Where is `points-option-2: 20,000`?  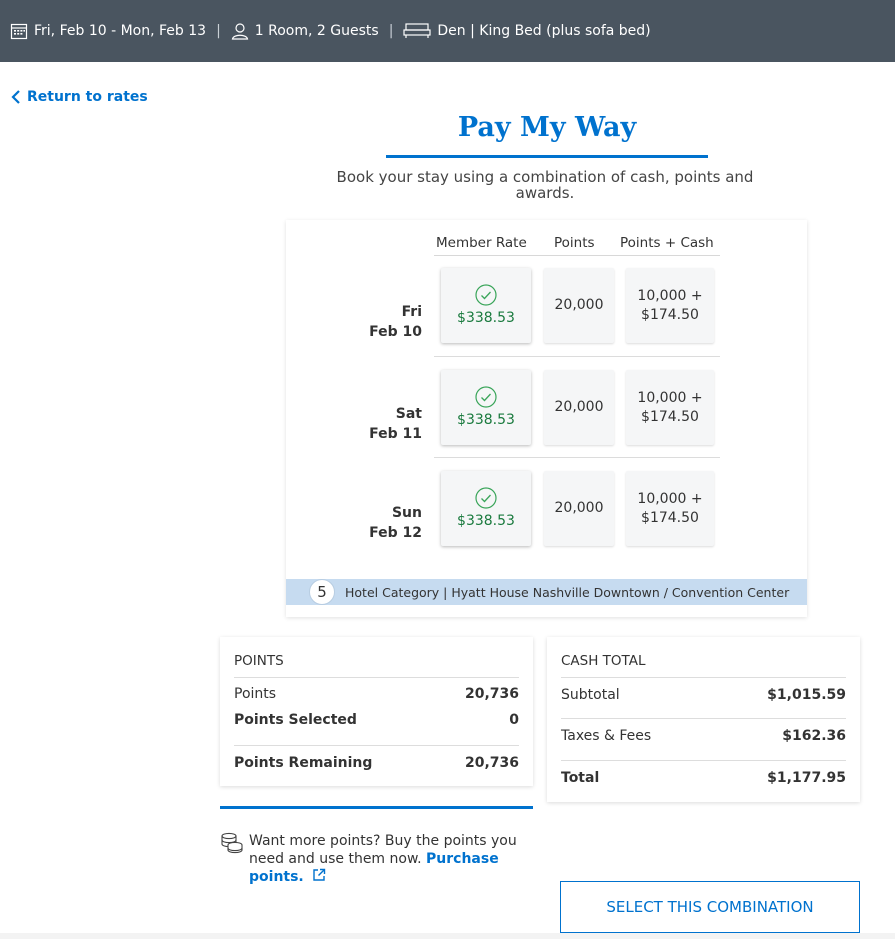 points-option-2: 20,000 is located at coordinates (579, 407).